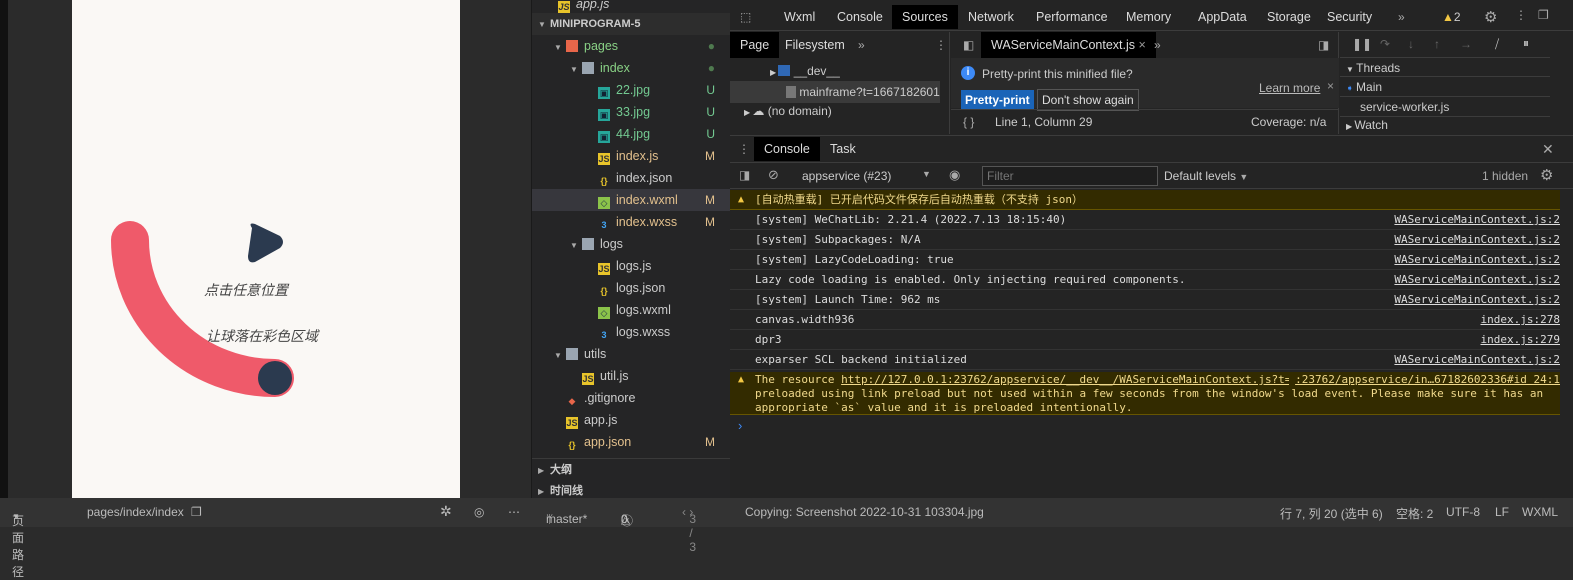 The image size is (1573, 580). What do you see at coordinates (643, 332) in the screenshot?
I see `tree-label: logs.wxss` at bounding box center [643, 332].